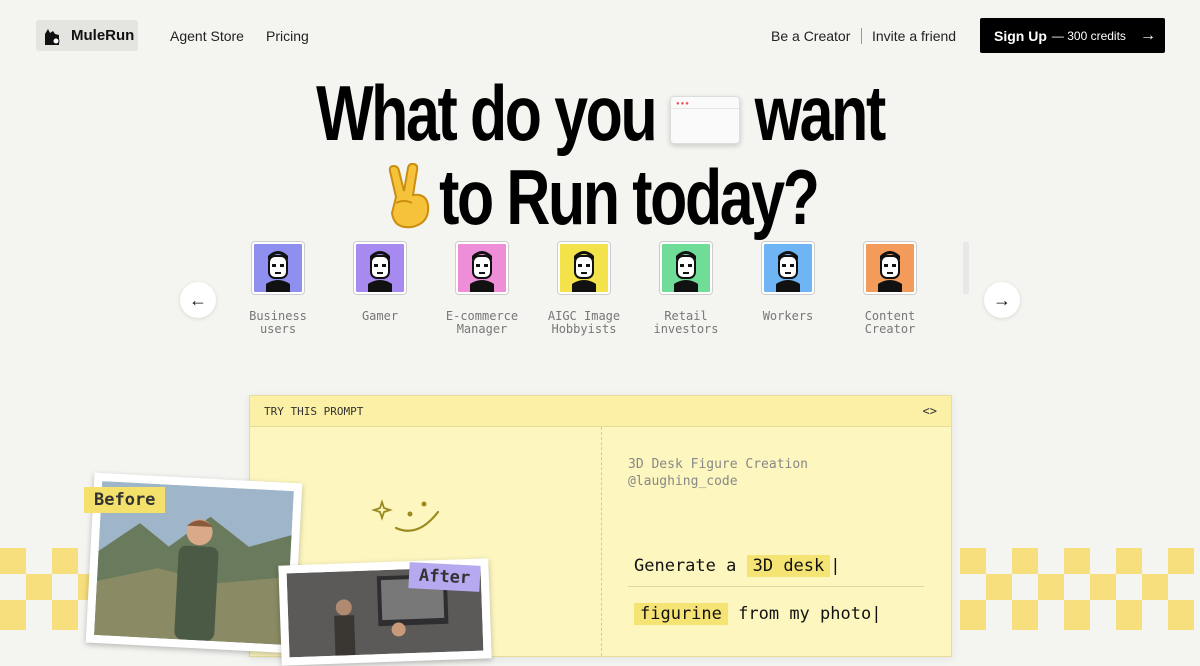 This screenshot has height=666, width=1200. I want to click on nav-divider, so click(861, 36).